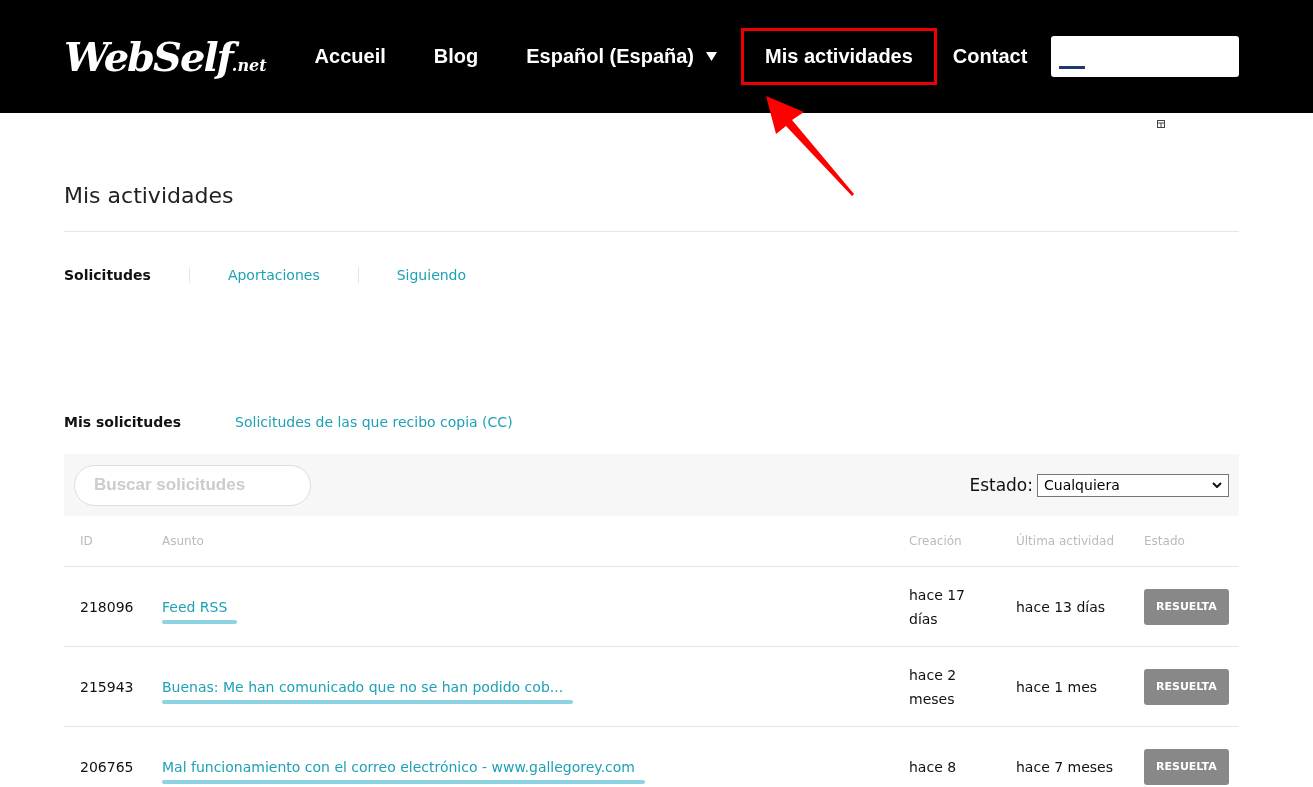  I want to click on nav-link: Blog, so click(456, 56).